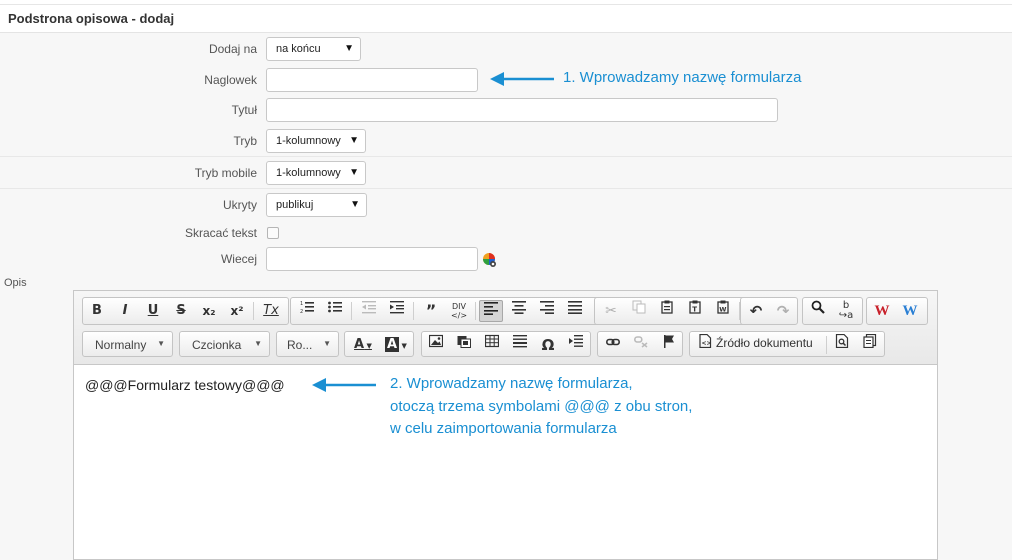 Image resolution: width=1012 pixels, height=560 pixels. What do you see at coordinates (842, 344) in the screenshot?
I see `preview-icon` at bounding box center [842, 344].